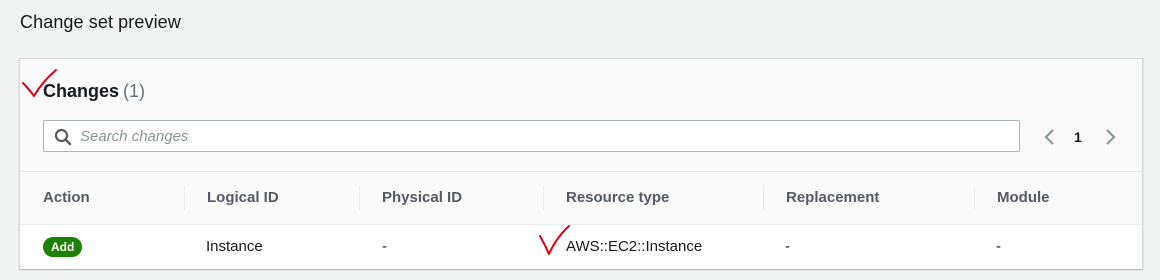  I want to click on chevron-right-icon, so click(1111, 137).